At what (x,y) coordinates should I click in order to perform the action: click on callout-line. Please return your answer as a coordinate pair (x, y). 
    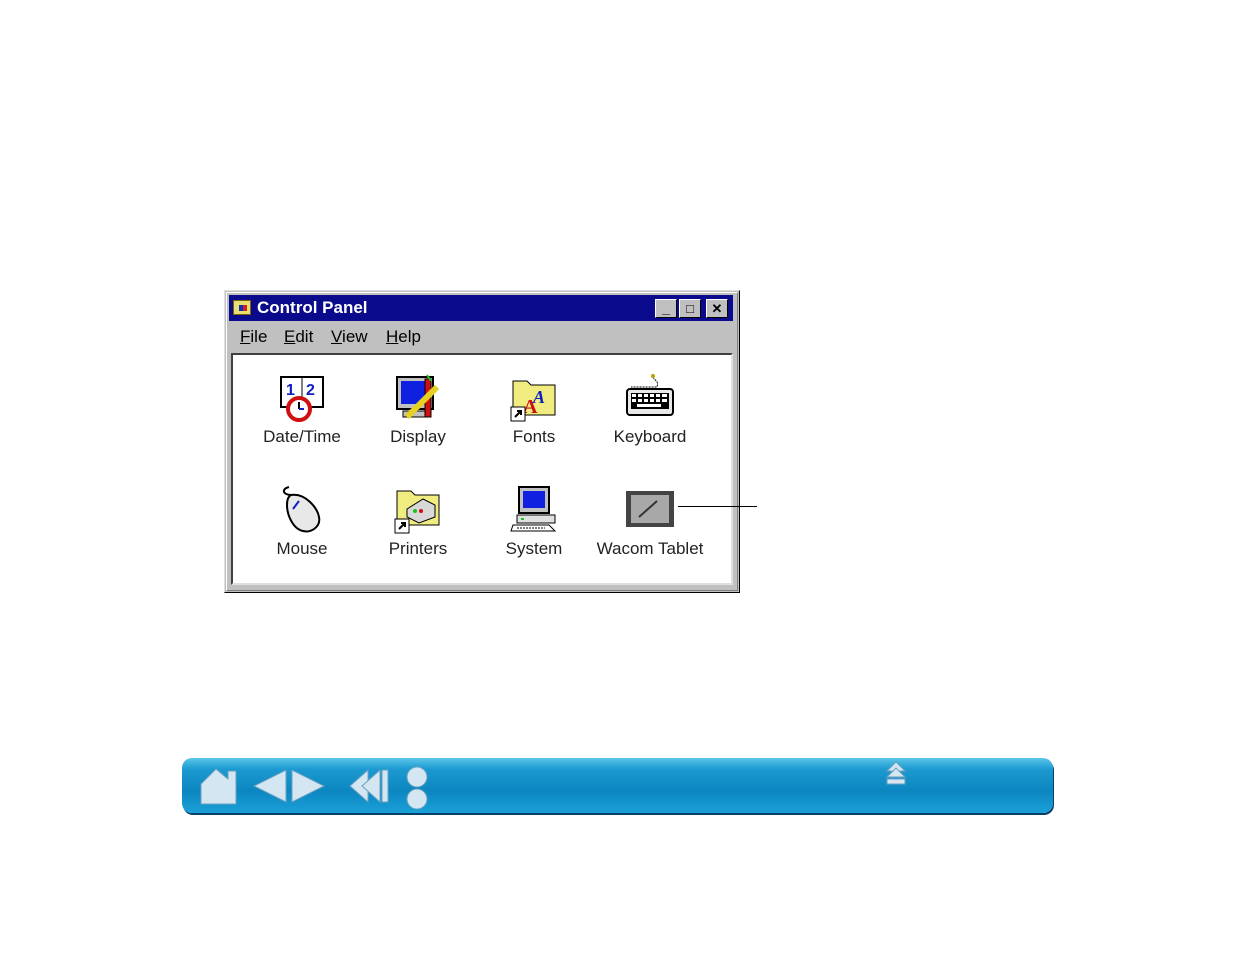
    Looking at the image, I should click on (717, 506).